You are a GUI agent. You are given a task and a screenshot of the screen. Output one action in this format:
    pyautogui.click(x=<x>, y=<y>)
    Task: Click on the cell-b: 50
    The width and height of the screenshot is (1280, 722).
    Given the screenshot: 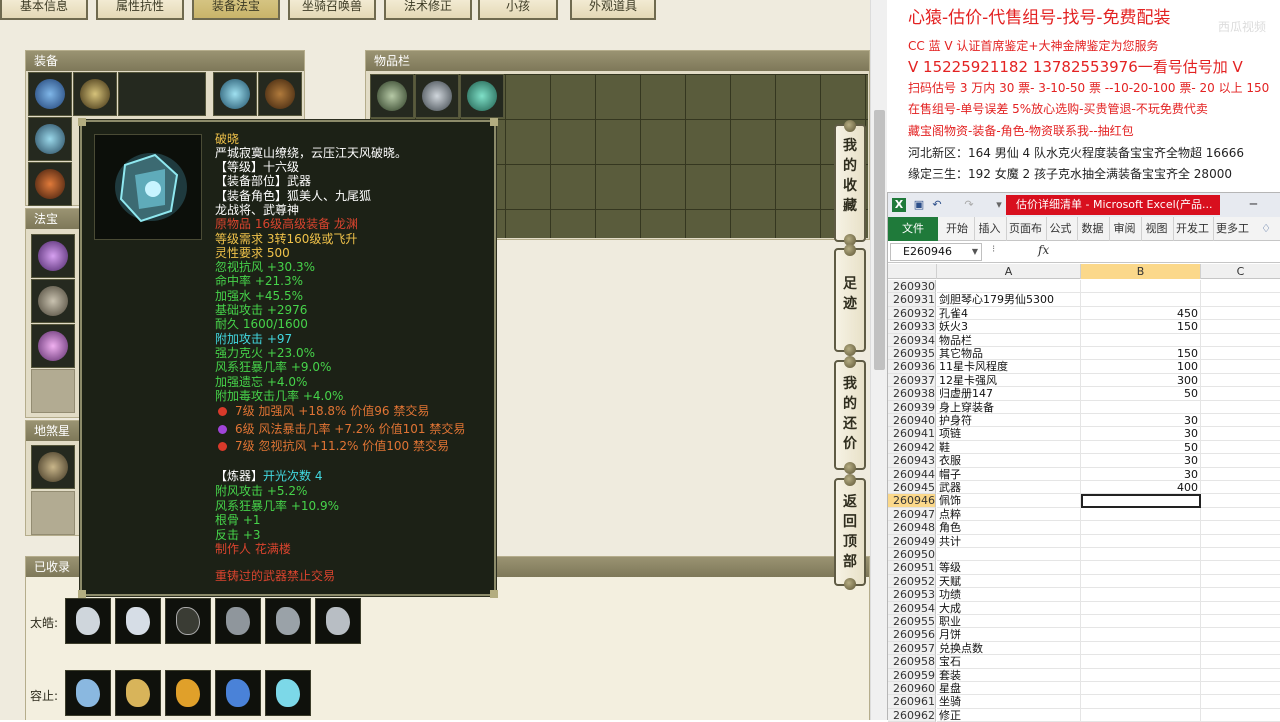 What is the action you would take?
    pyautogui.click(x=1141, y=394)
    